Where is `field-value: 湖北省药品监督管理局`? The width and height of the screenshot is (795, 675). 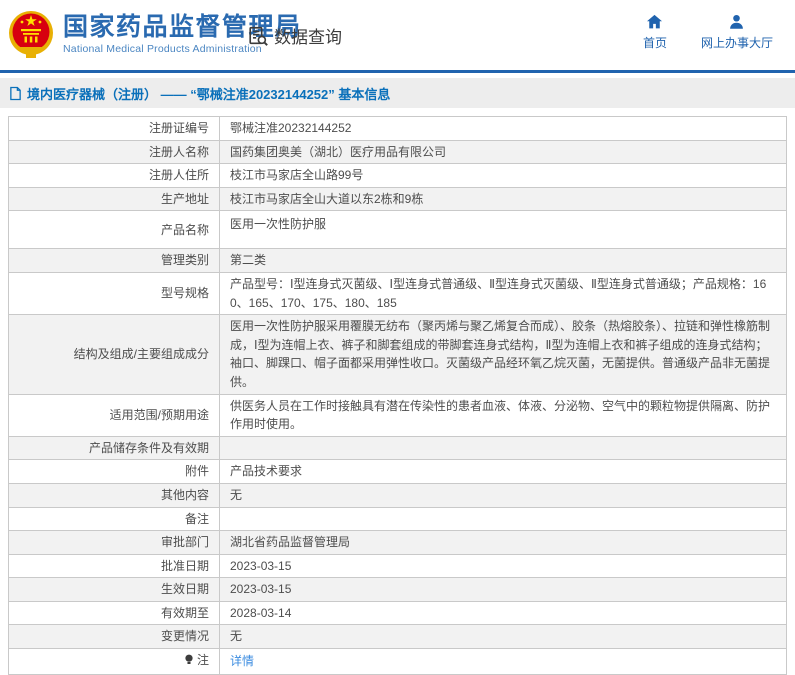
field-value: 湖北省药品监督管理局 is located at coordinates (503, 542).